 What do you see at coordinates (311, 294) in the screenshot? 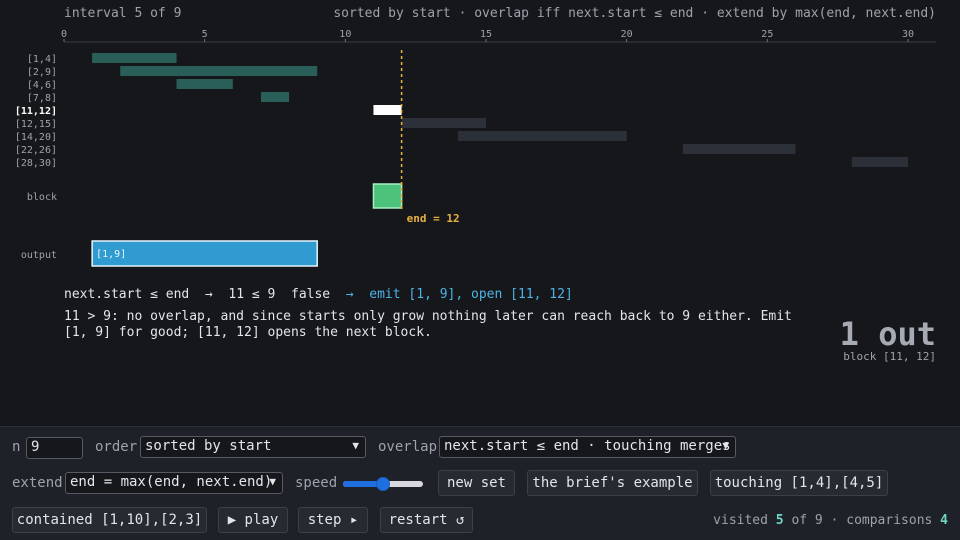
I see `status-result: false` at bounding box center [311, 294].